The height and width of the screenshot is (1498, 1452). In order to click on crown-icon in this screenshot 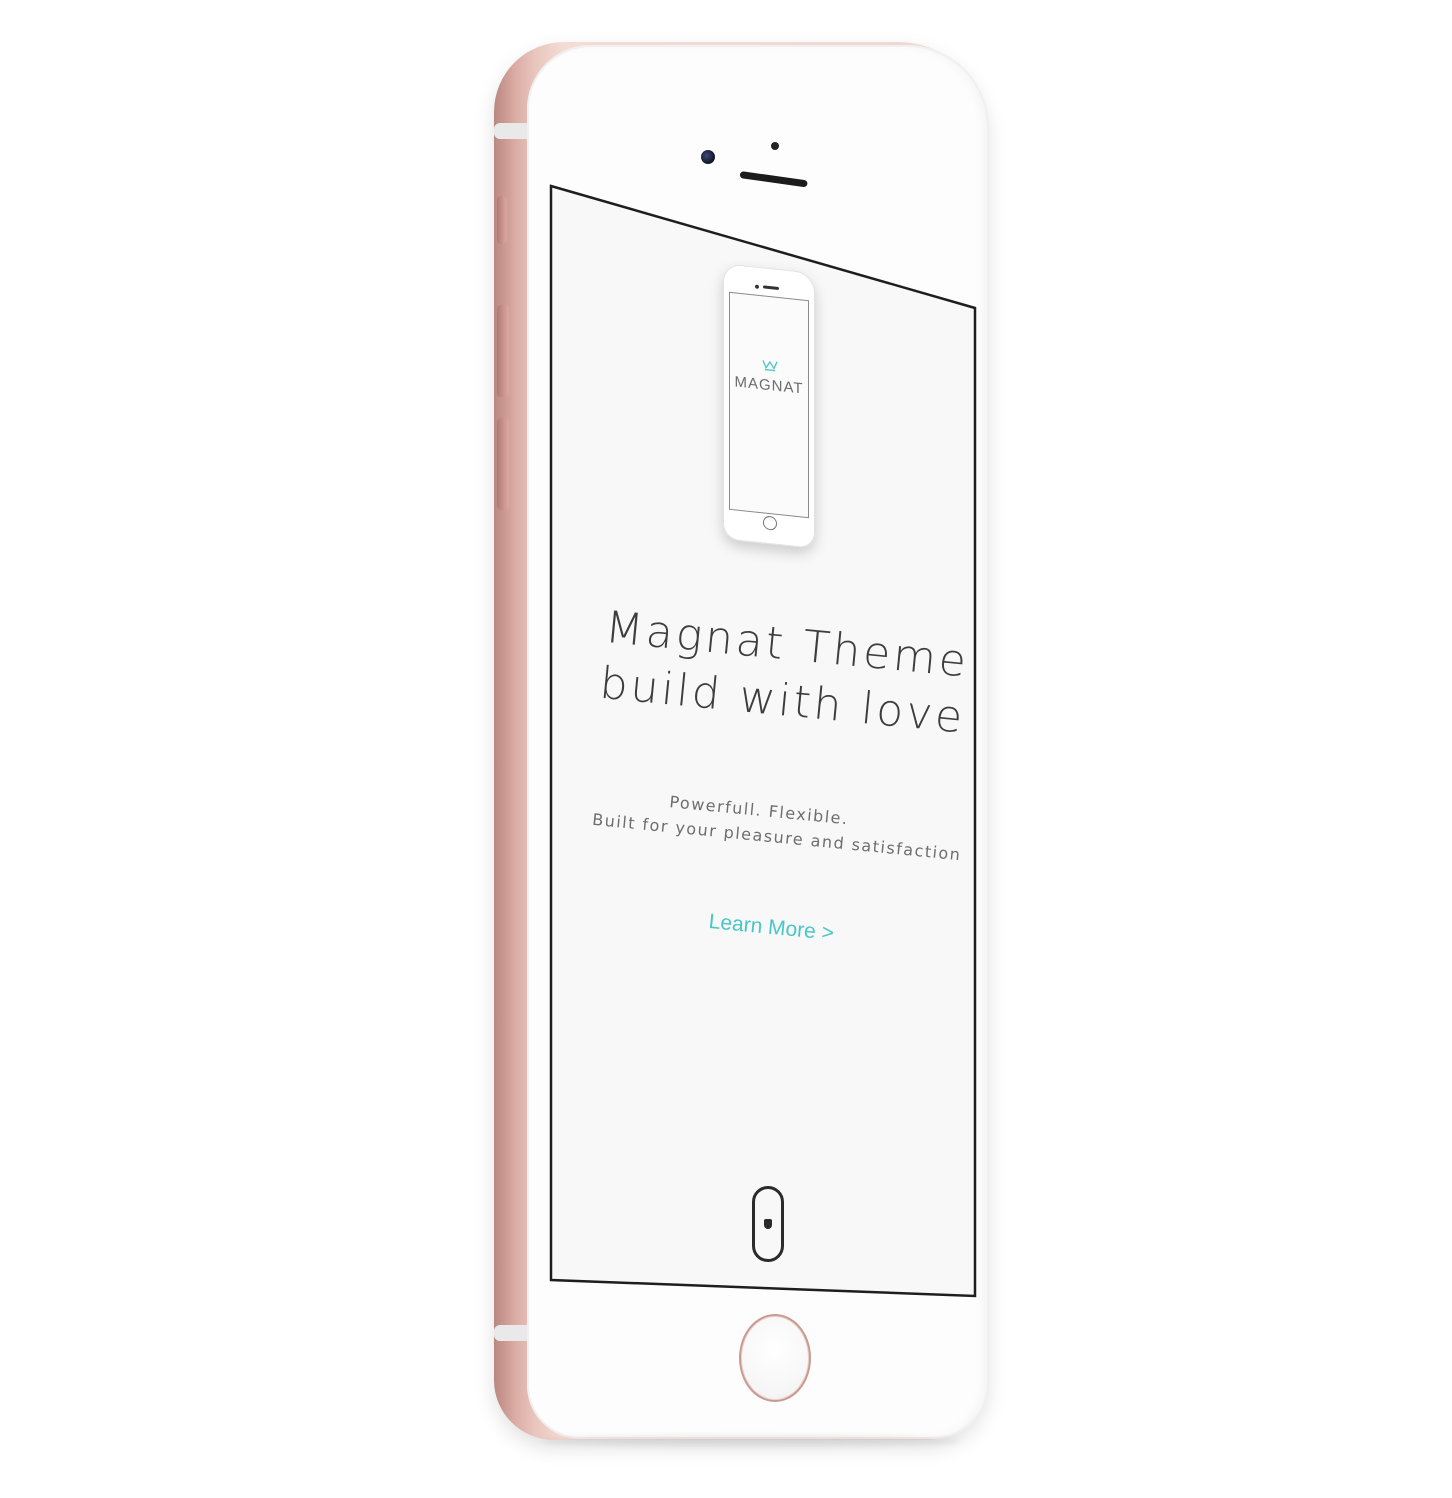, I will do `click(770, 366)`.